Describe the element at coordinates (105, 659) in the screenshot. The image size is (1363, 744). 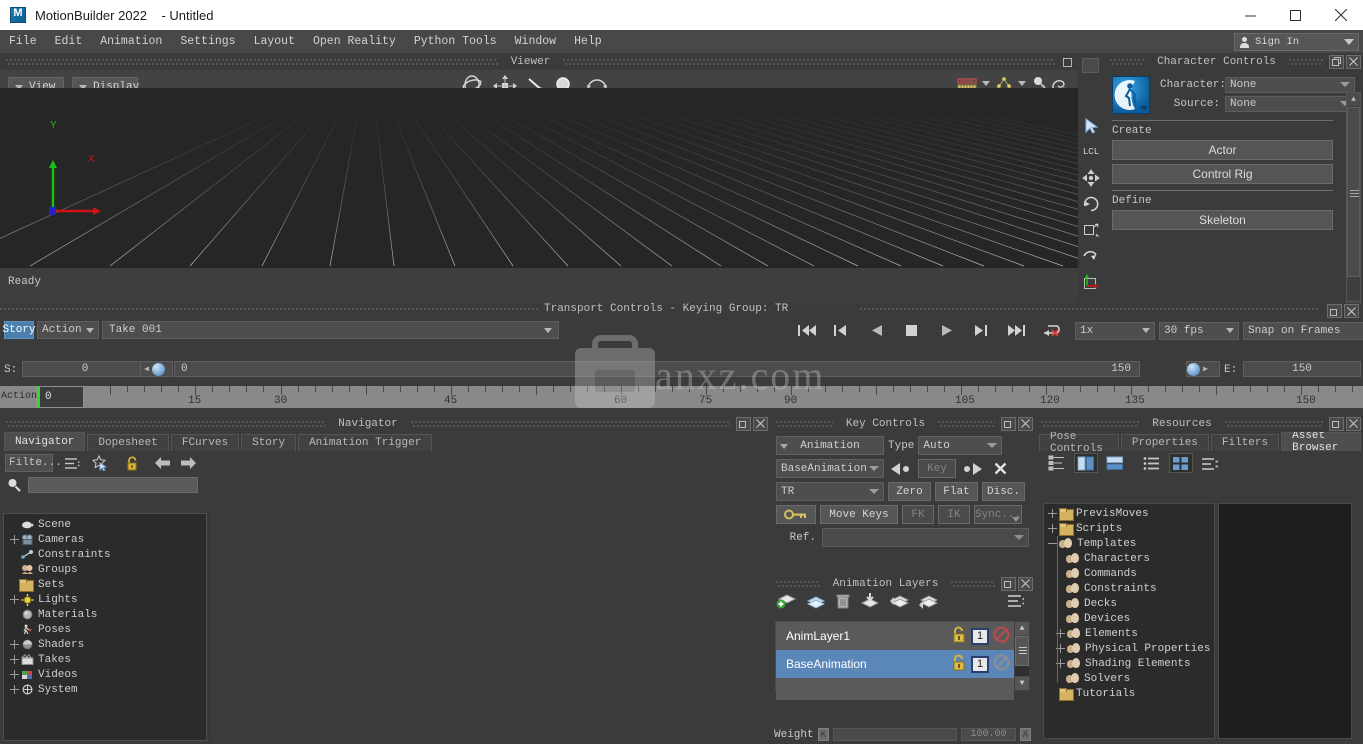
I see `tree-item-takes: Takes` at that location.